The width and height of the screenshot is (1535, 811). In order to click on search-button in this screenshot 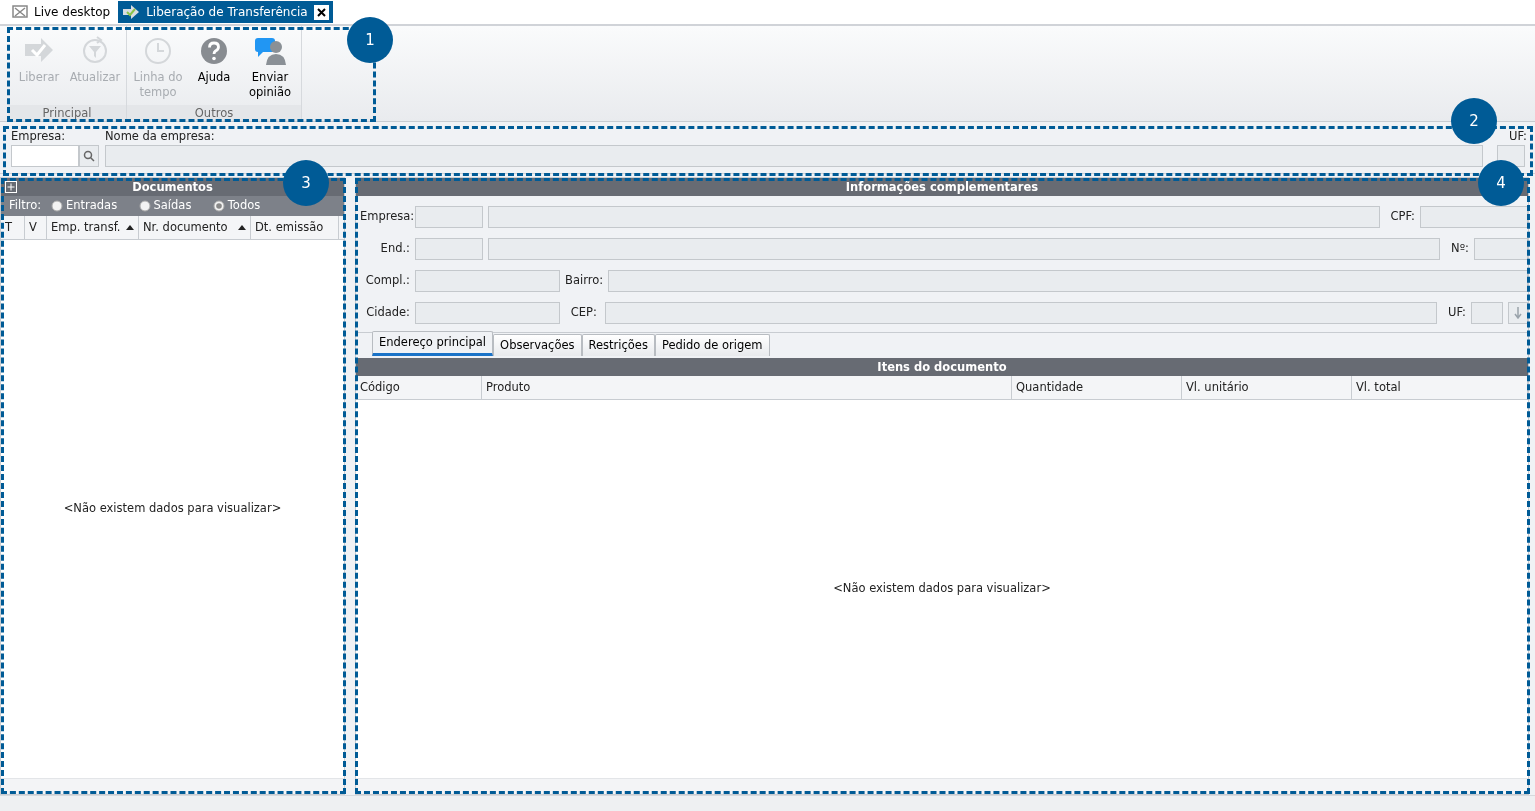, I will do `click(89, 156)`.